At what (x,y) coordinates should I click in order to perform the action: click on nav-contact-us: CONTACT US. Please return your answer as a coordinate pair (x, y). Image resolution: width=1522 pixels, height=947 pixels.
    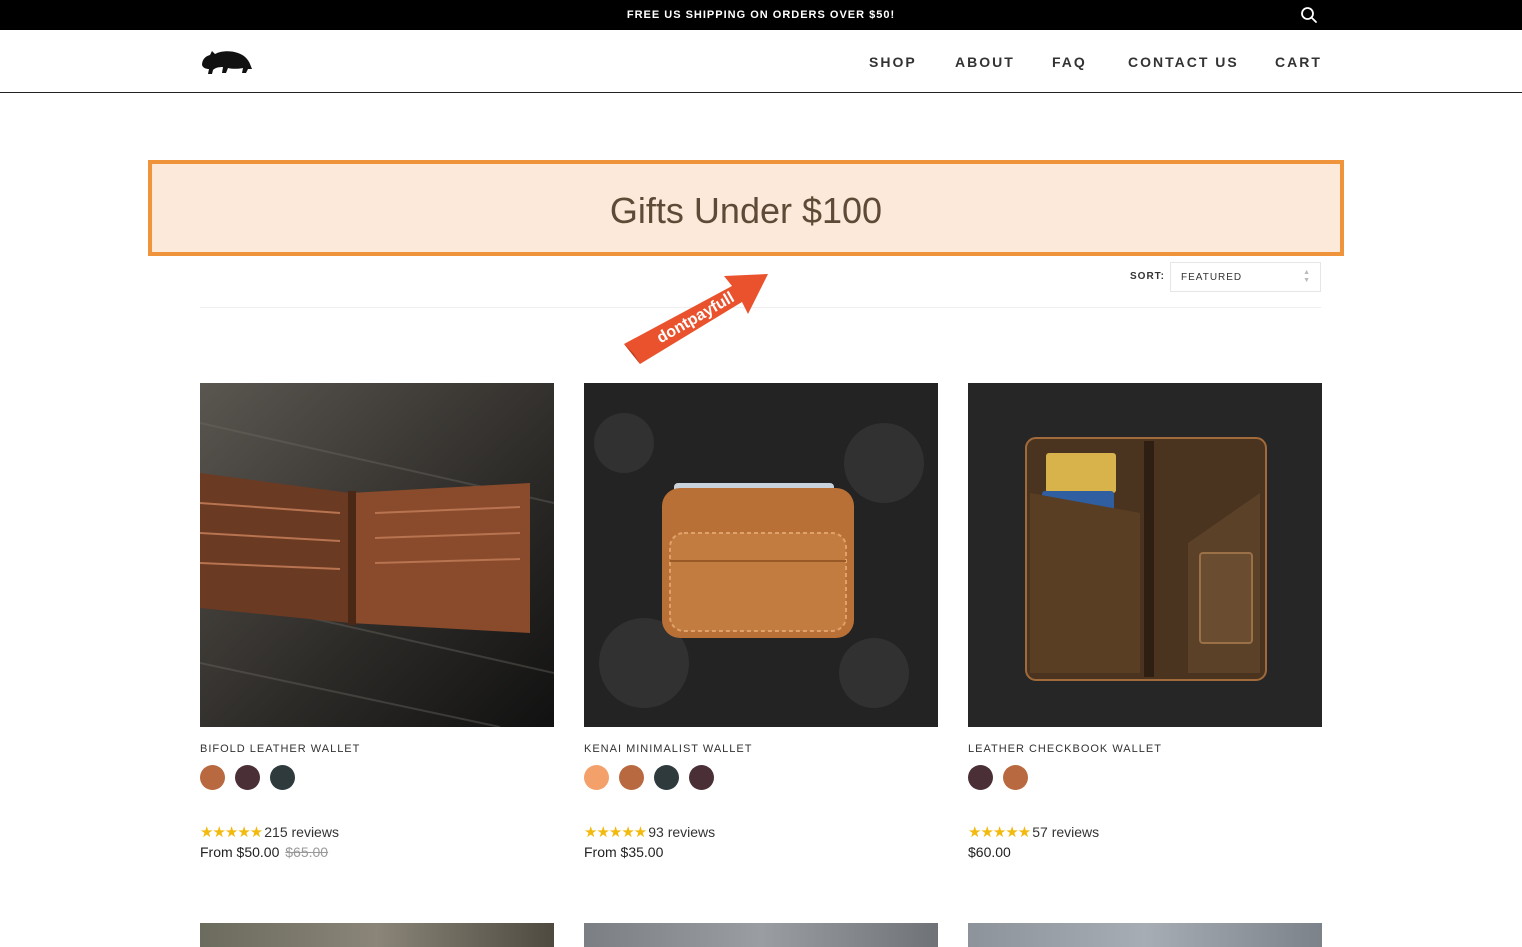
    Looking at the image, I should click on (1183, 62).